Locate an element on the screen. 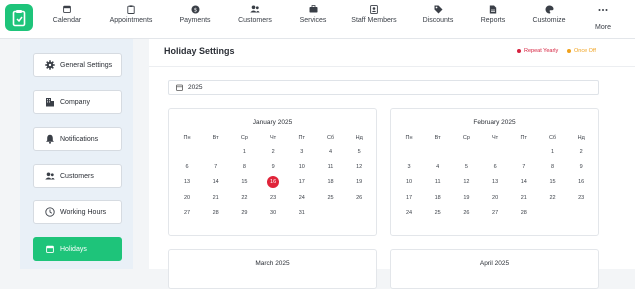 This screenshot has width=635, height=289. day-cell: 31 is located at coordinates (302, 213).